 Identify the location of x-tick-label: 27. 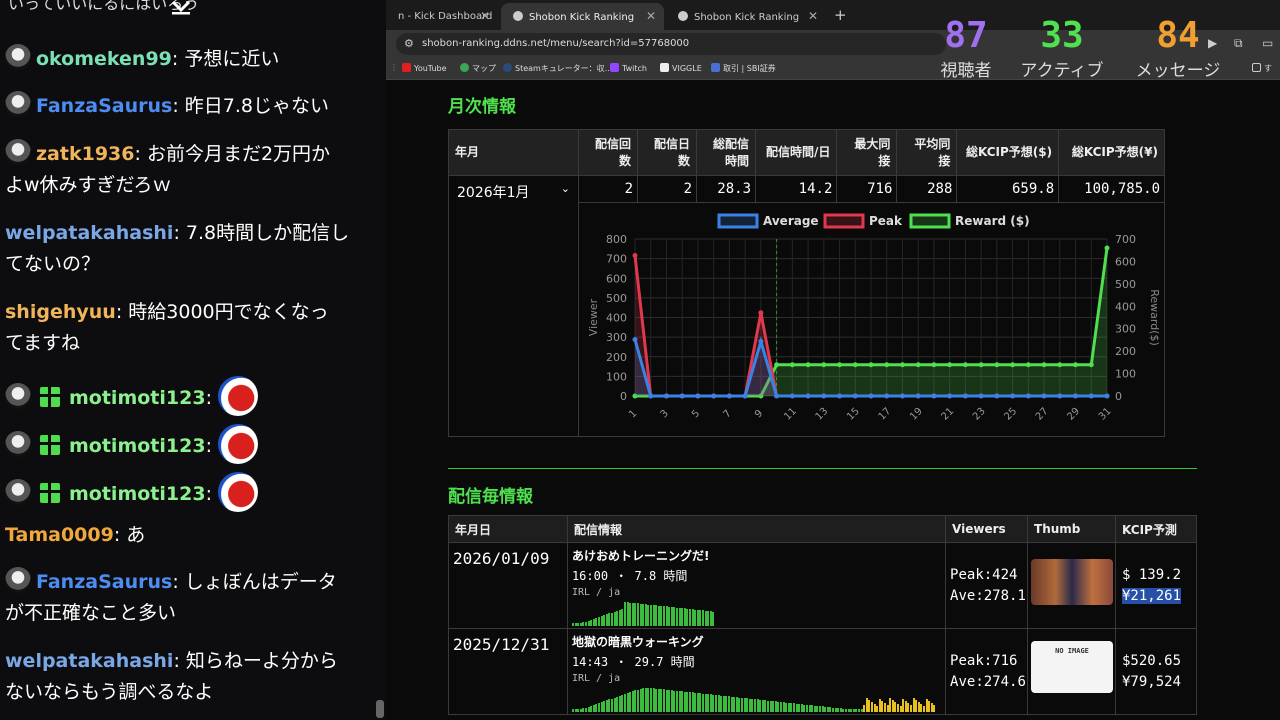
(1042, 414).